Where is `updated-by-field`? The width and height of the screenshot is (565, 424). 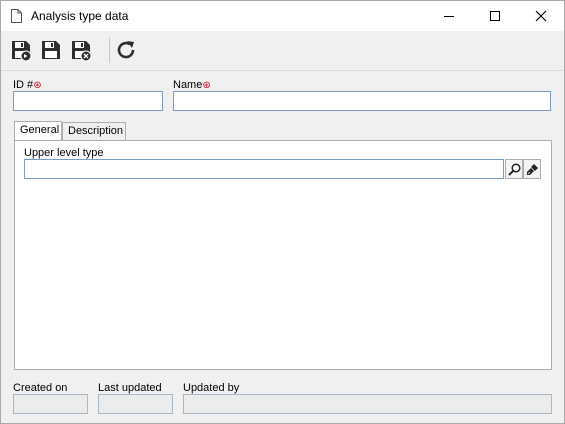 updated-by-field is located at coordinates (367, 404).